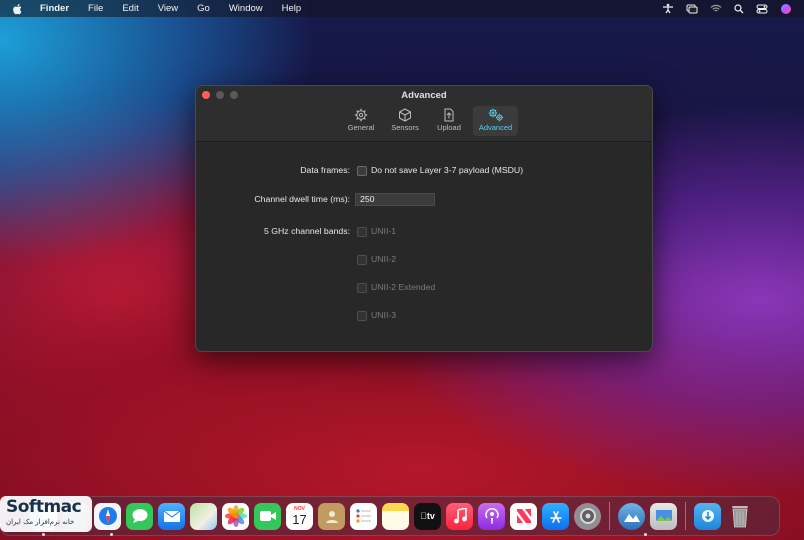 The image size is (804, 540). What do you see at coordinates (361, 115) in the screenshot?
I see `gear-icon` at bounding box center [361, 115].